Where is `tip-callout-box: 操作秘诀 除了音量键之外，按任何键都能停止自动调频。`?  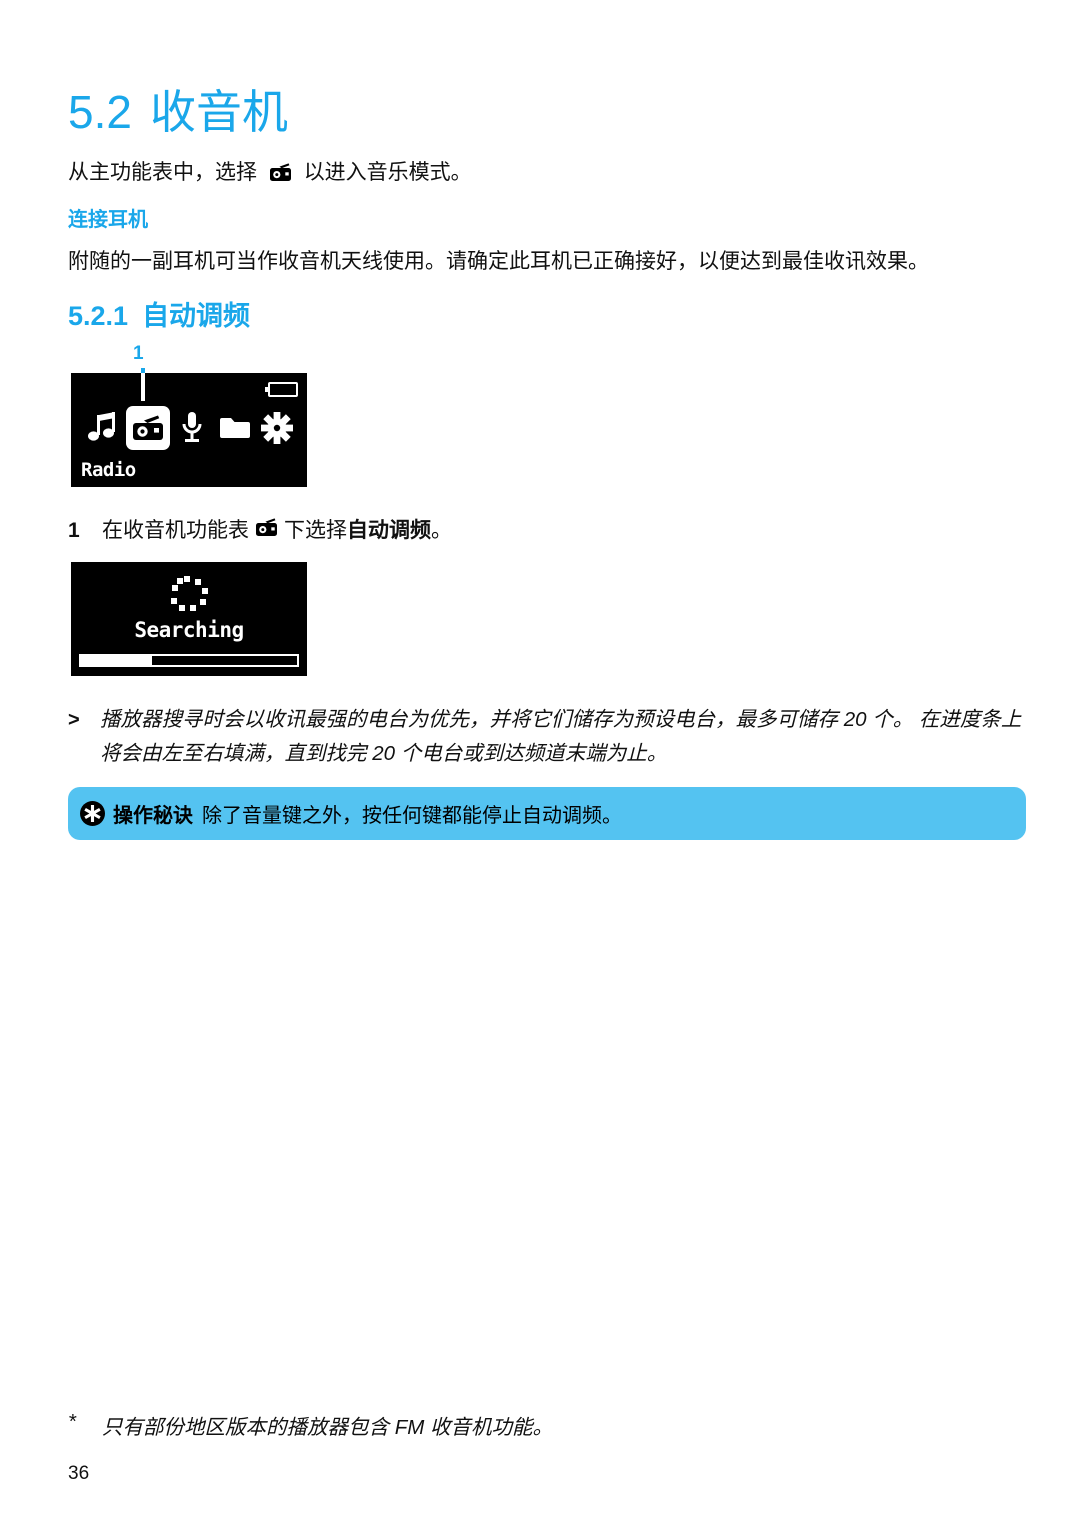
tip-callout-box: 操作秘诀 除了音量键之外，按任何键都能停止自动调频。 is located at coordinates (547, 813).